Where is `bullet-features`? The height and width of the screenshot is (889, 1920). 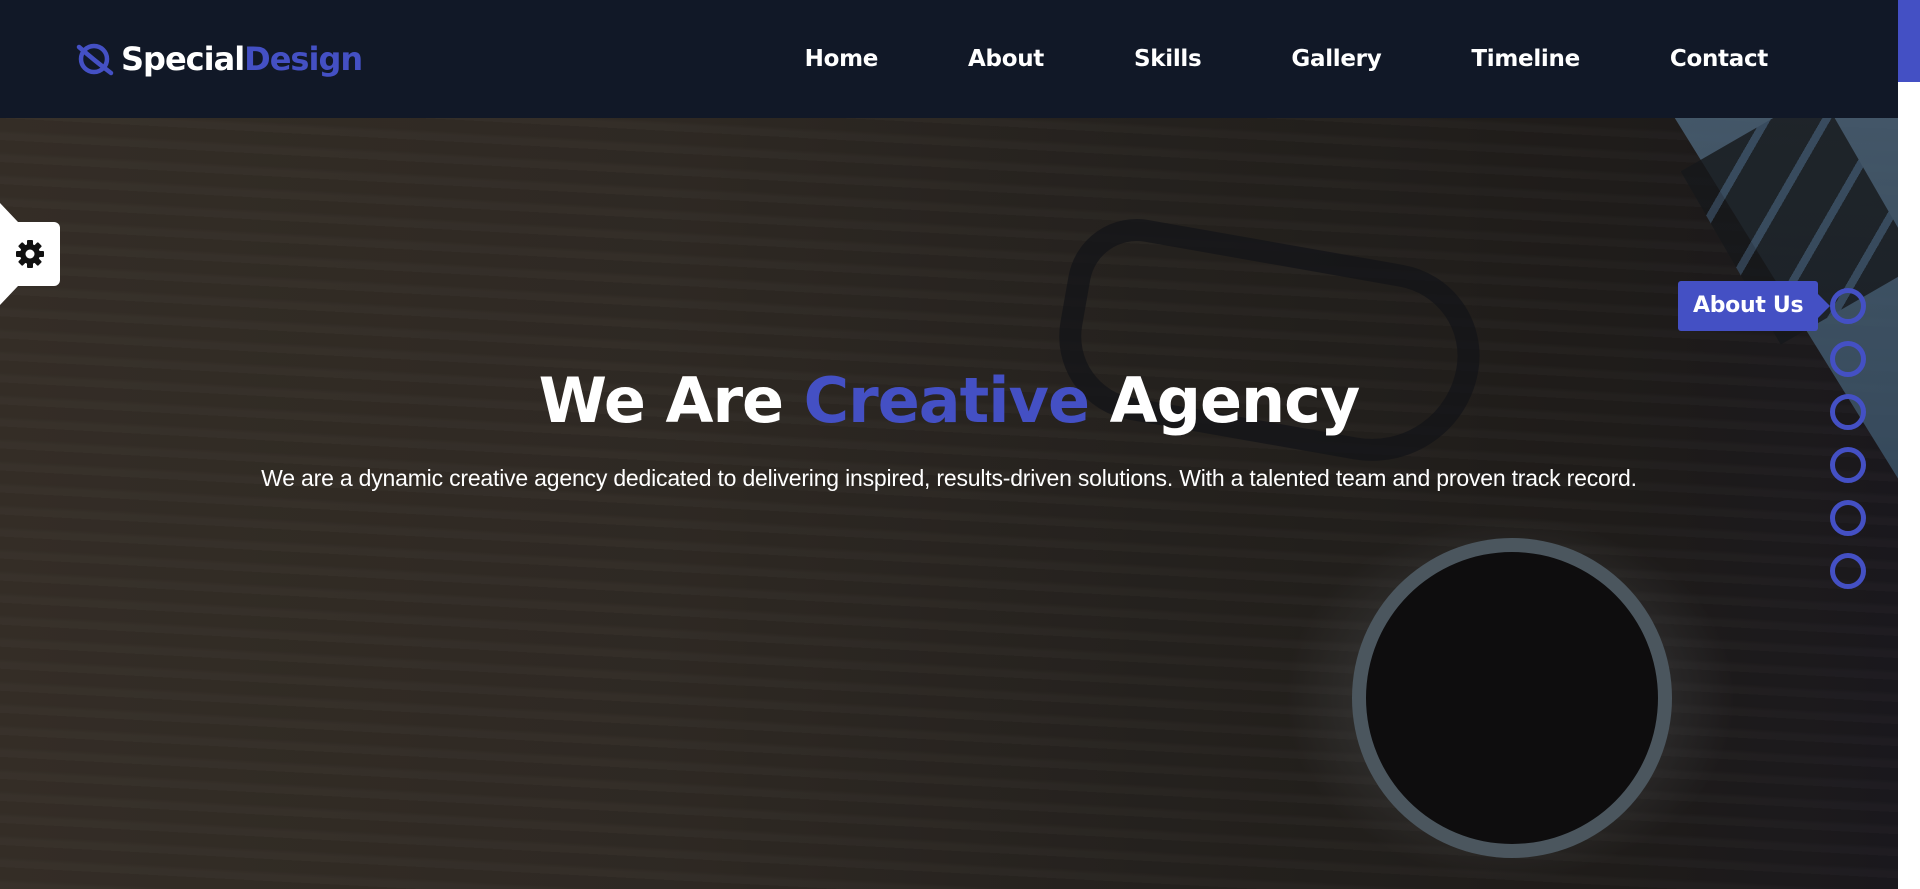
bullet-features is located at coordinates (1848, 518).